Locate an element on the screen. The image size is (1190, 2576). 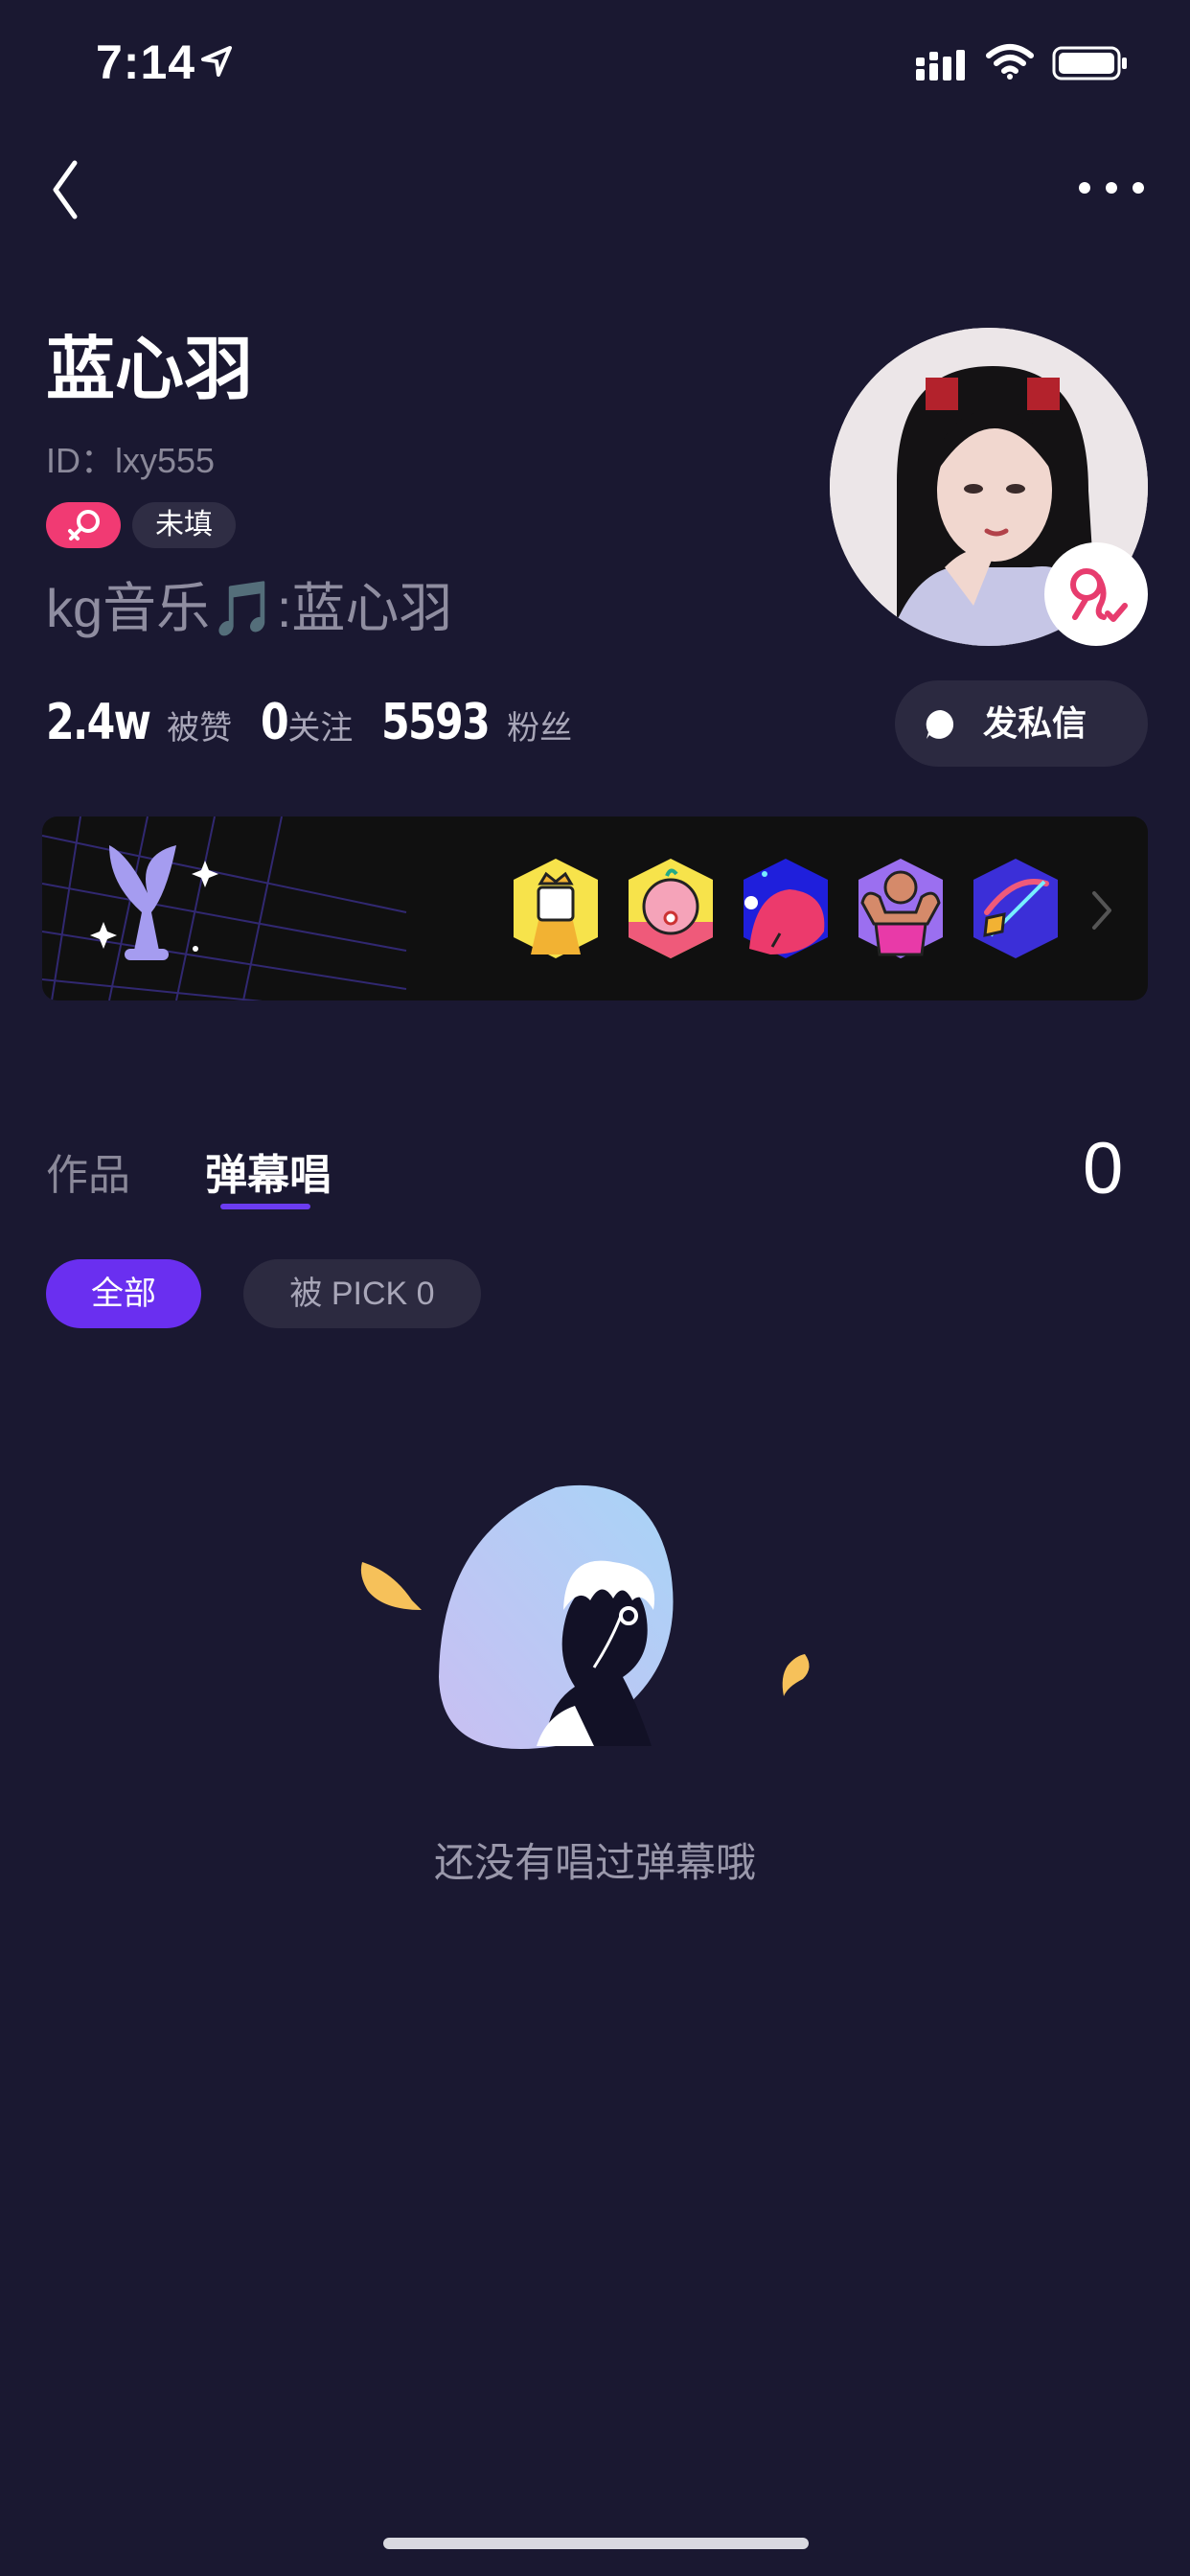
strongman-medal-icon is located at coordinates (901, 908).